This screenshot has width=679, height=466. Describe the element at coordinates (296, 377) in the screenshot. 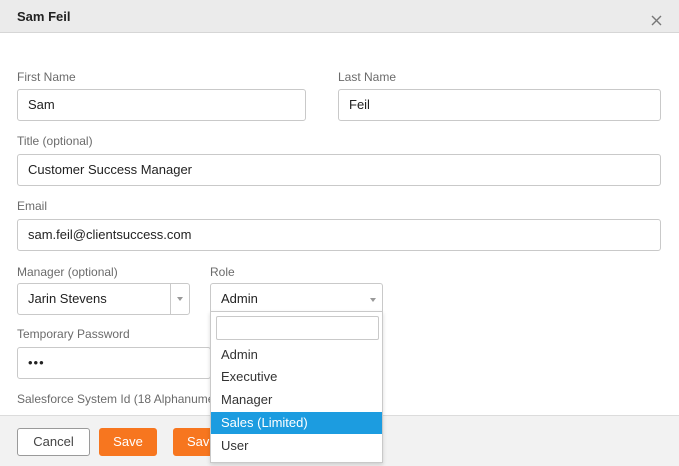

I see `role-option-executive: Executive` at that location.